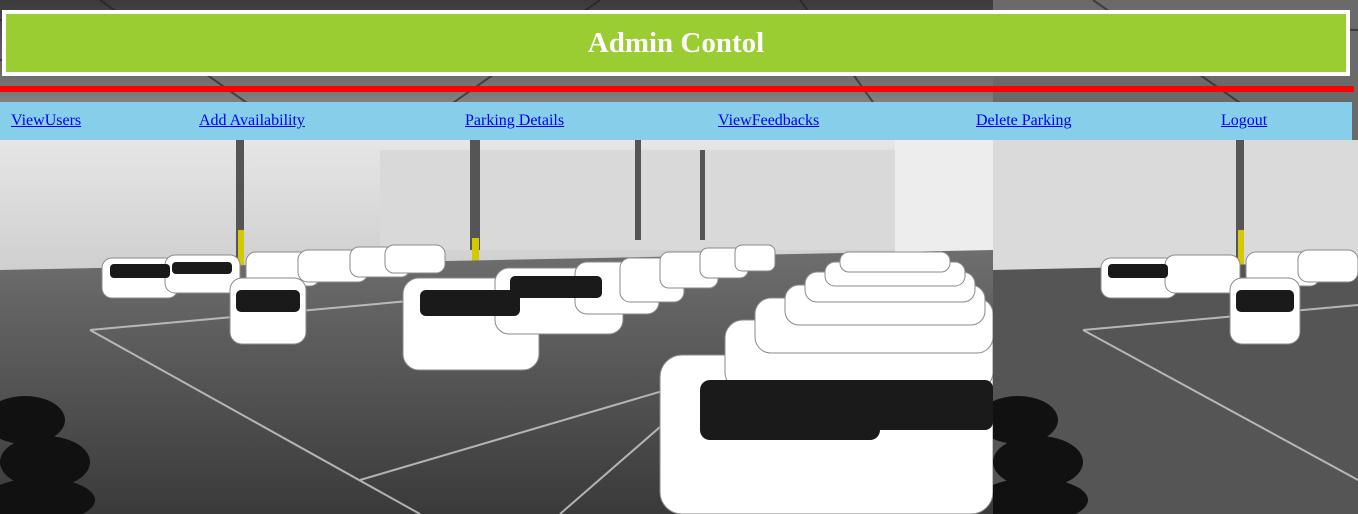  Describe the element at coordinates (768, 121) in the screenshot. I see `nav-link-view-feedbacks: ViewFeedbacks` at that location.